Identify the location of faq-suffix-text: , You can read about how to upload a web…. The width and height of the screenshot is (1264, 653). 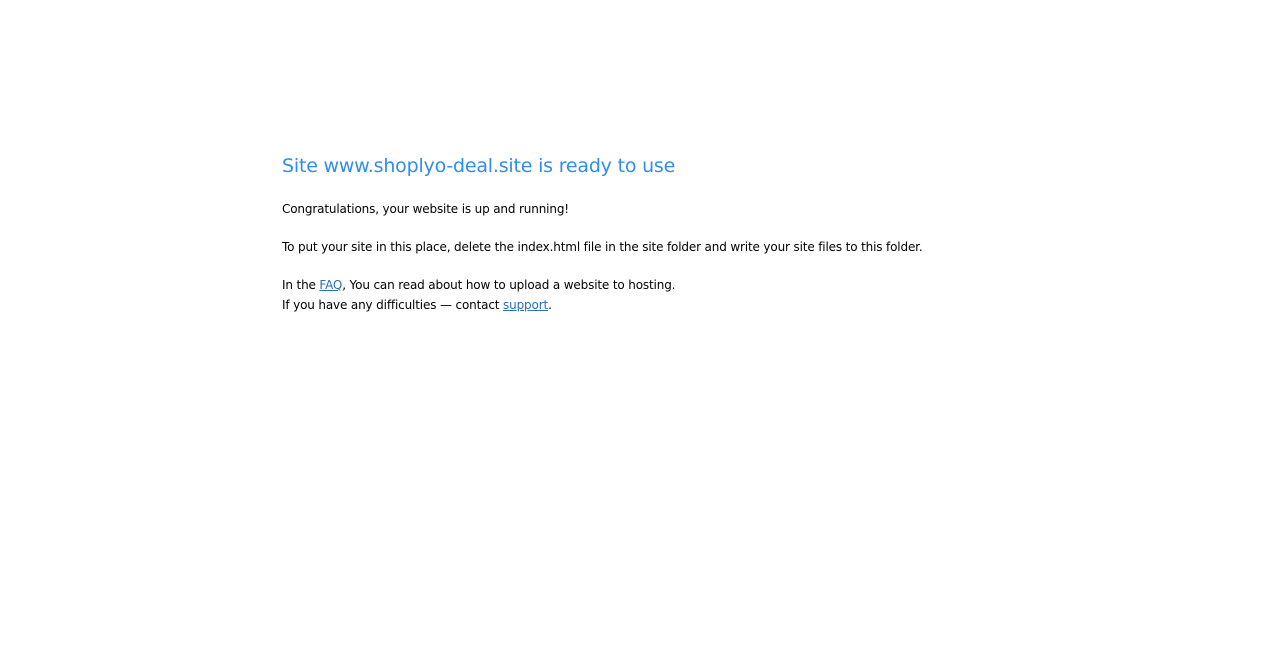
(509, 285).